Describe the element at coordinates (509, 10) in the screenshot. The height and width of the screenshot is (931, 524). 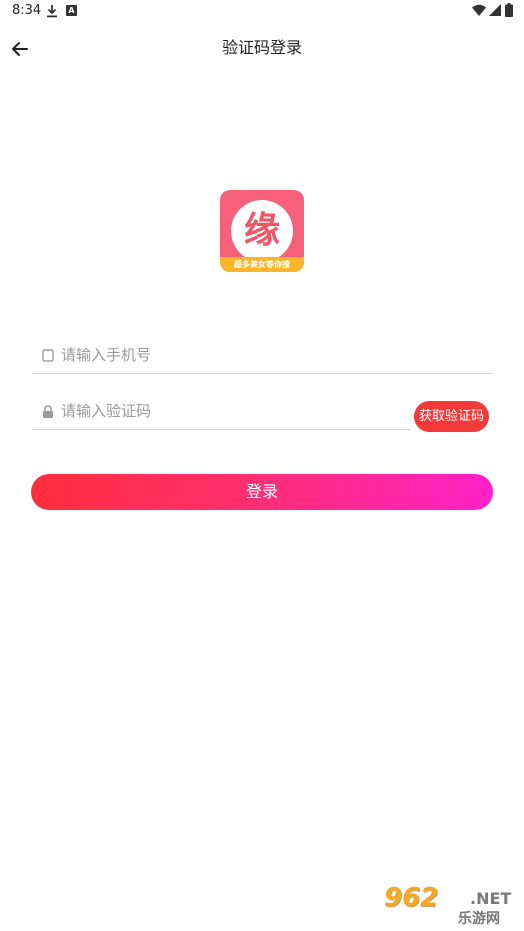
I see `battery-icon` at that location.